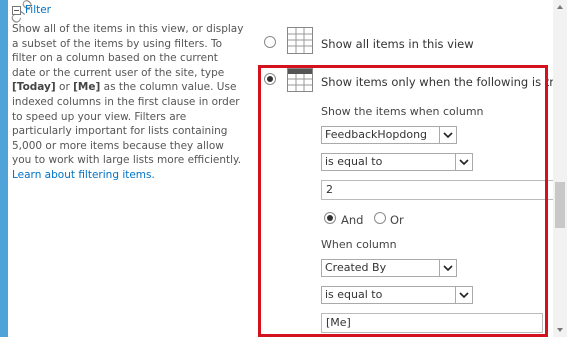 This screenshot has height=337, width=567. What do you see at coordinates (34, 87) in the screenshot?
I see `today-token: [Today]` at bounding box center [34, 87].